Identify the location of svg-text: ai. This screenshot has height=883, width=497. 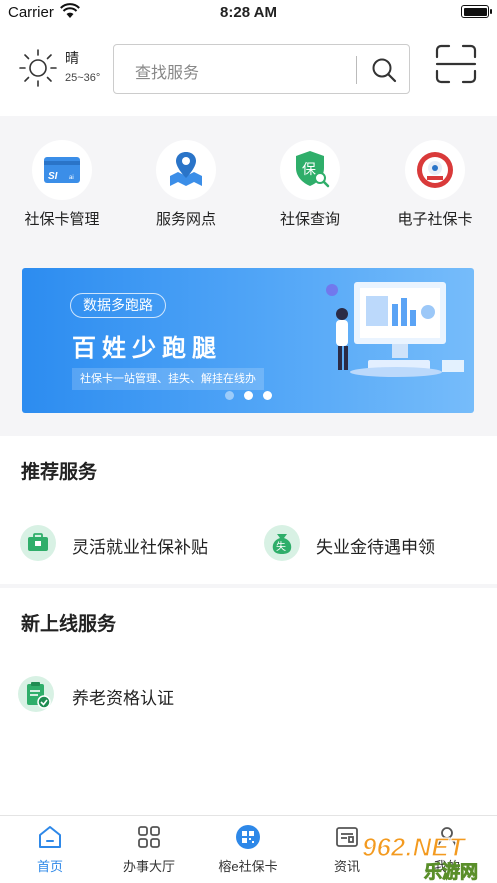
(71, 178).